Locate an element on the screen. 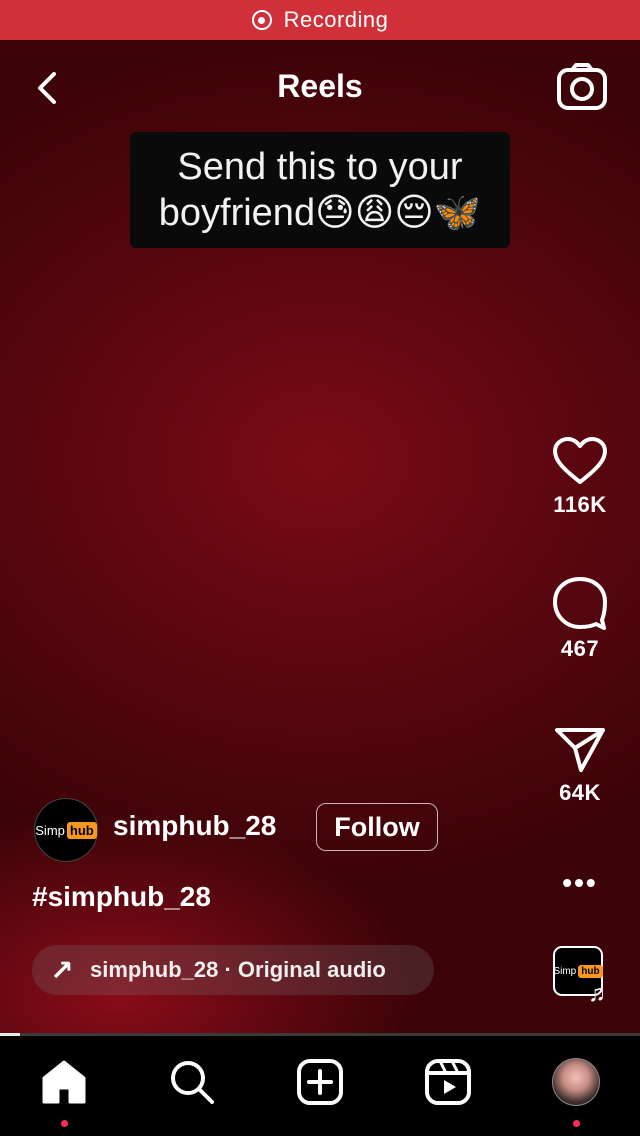 Image resolution: width=640 pixels, height=1136 pixels. nav-profile is located at coordinates (576, 1088).